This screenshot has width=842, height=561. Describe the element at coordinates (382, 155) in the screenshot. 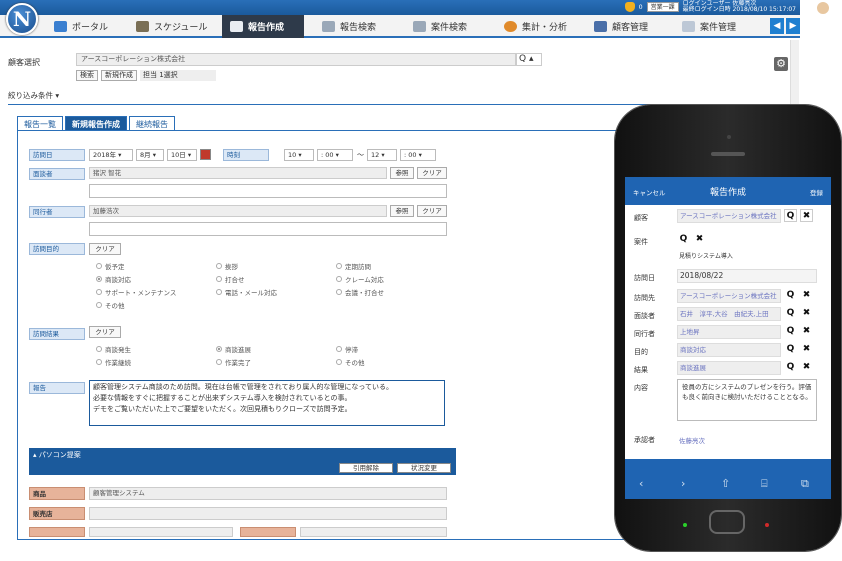

I see `to-hour-select: 12 ▾` at that location.